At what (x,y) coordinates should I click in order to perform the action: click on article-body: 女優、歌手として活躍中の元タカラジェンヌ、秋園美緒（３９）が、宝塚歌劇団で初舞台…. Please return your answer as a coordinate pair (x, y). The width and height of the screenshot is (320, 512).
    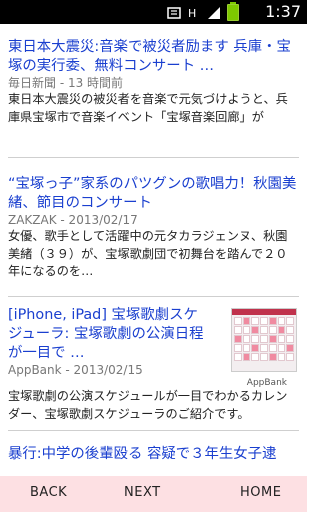
    Looking at the image, I should click on (148, 253).